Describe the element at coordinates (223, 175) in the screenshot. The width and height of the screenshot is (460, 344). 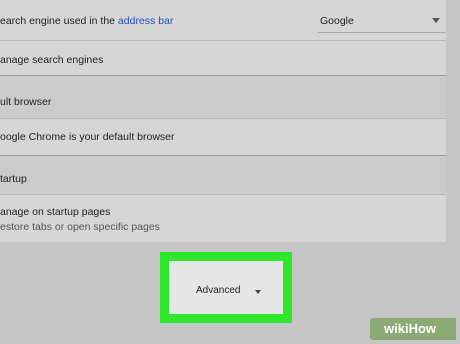
I see `startup-section: tartup` at that location.